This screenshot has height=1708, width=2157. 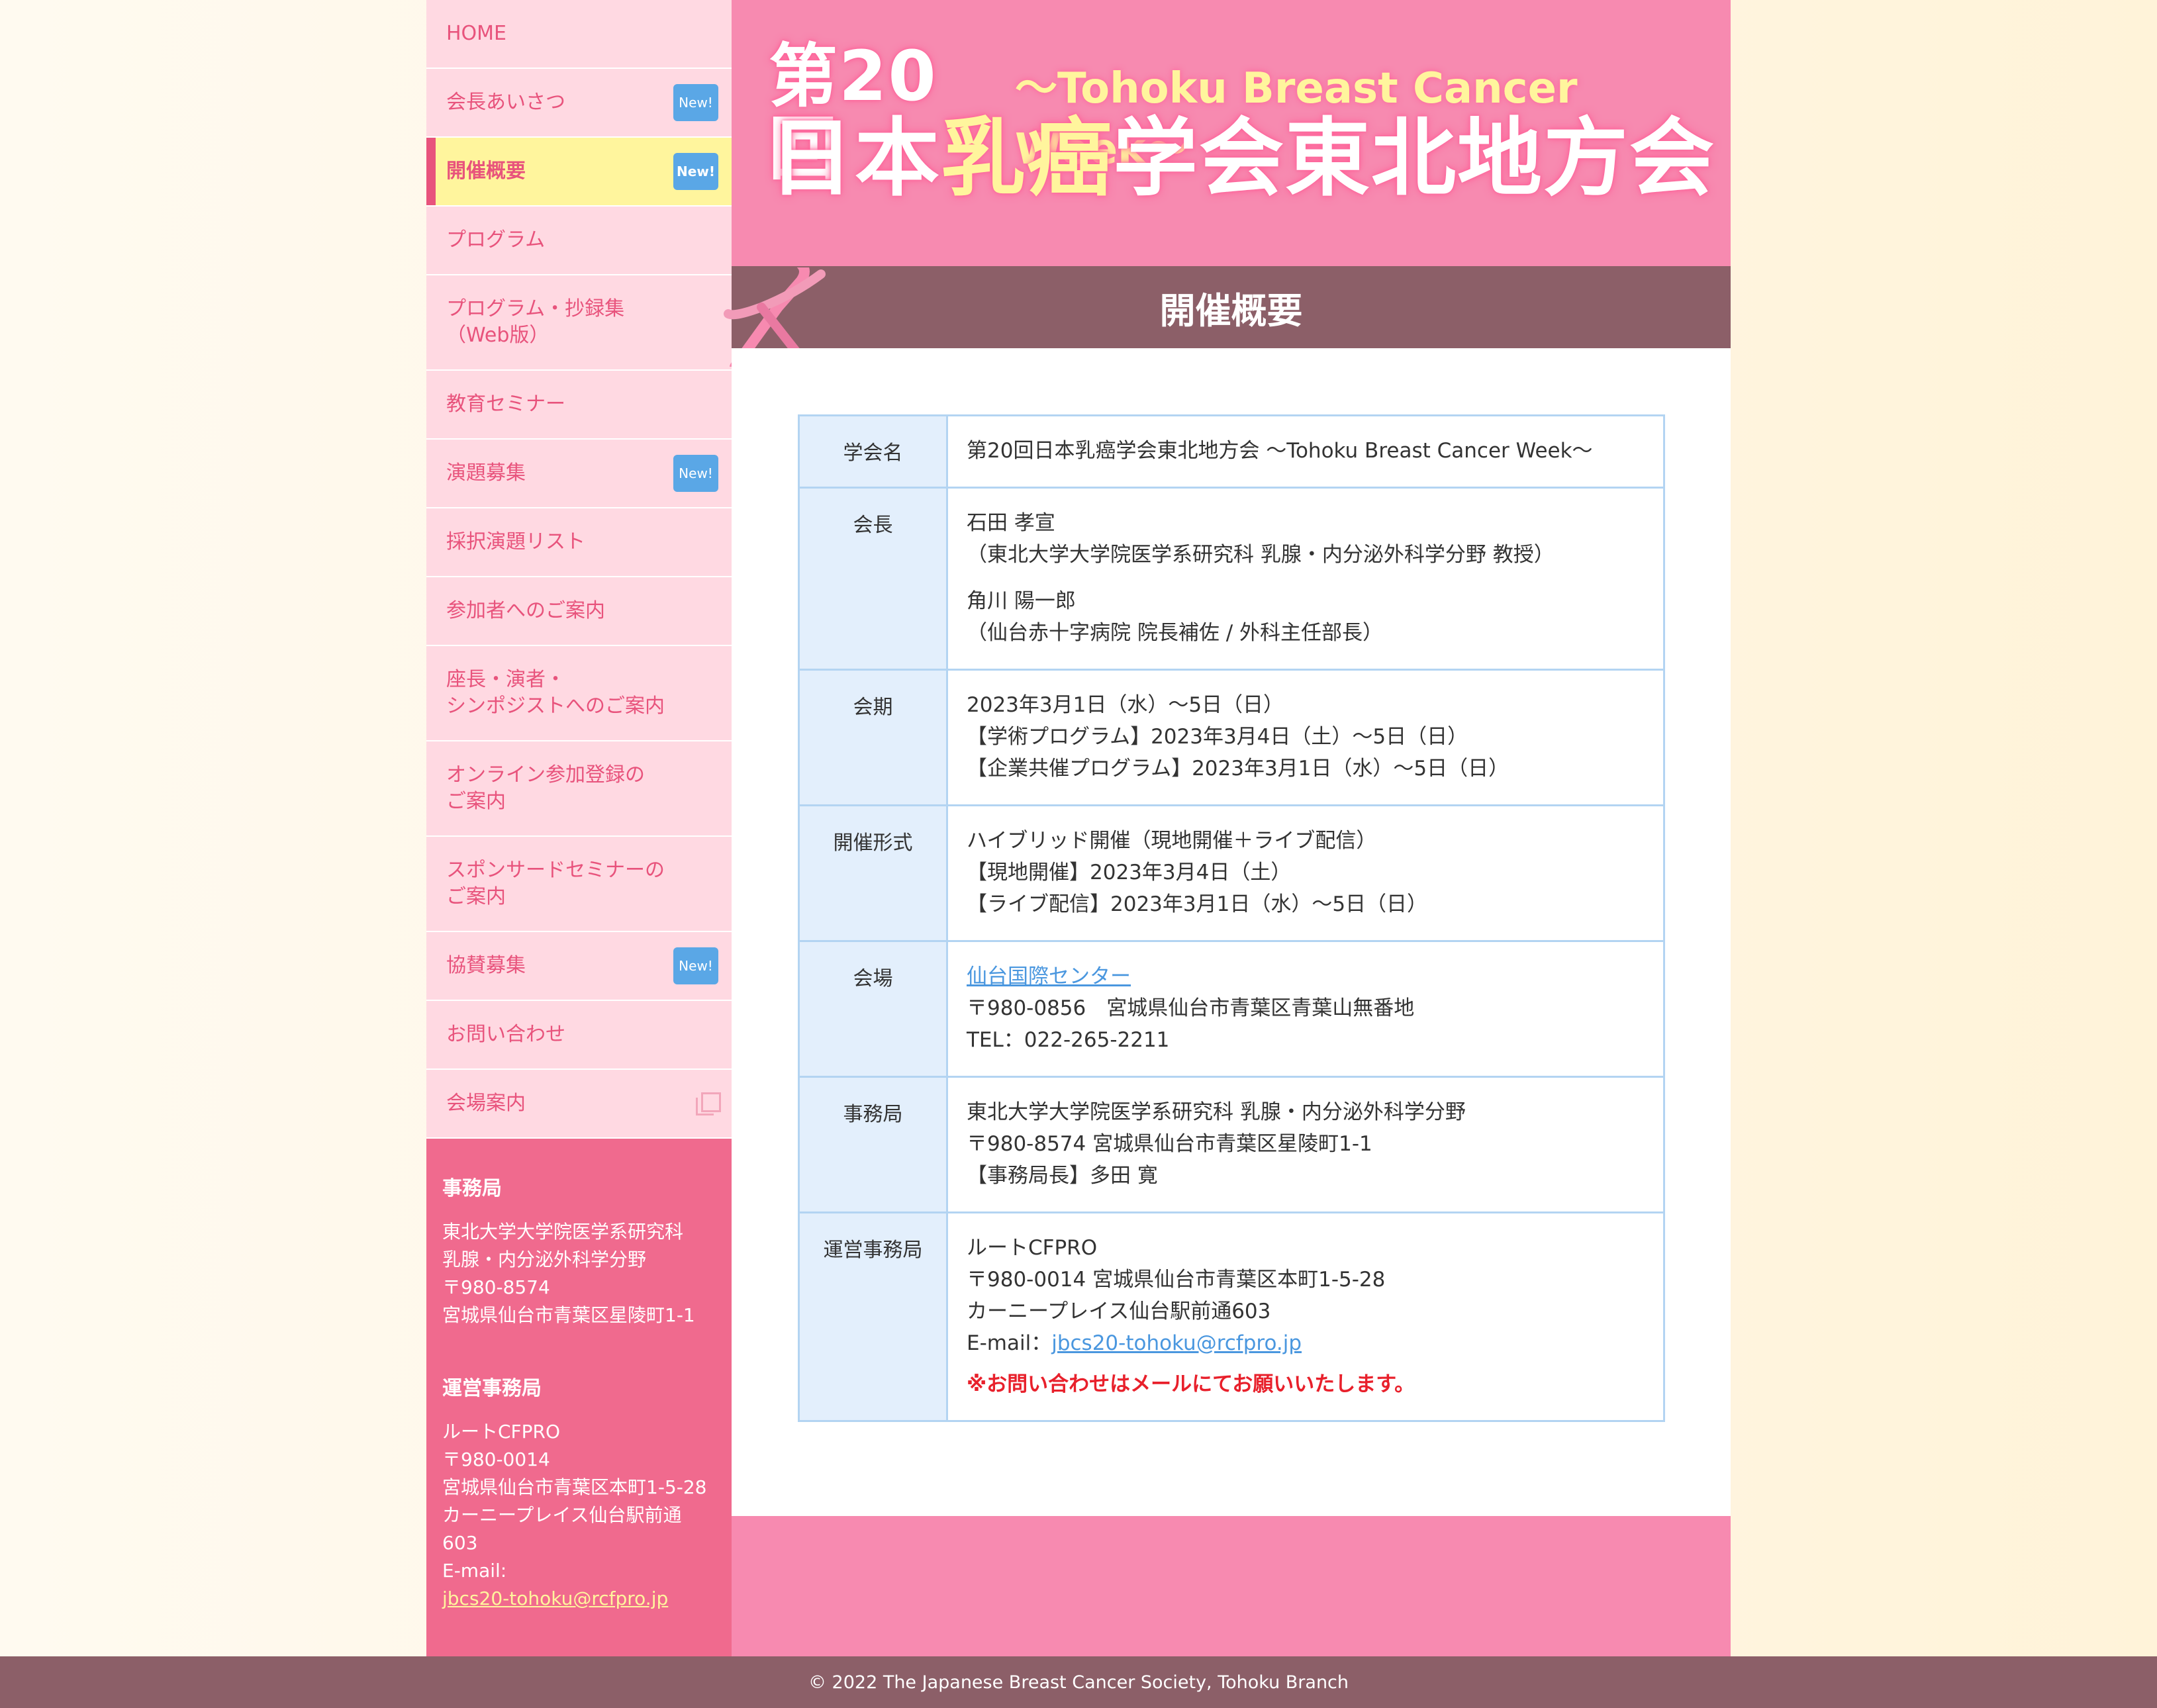 I want to click on header-title-part: 日本, so click(x=855, y=158).